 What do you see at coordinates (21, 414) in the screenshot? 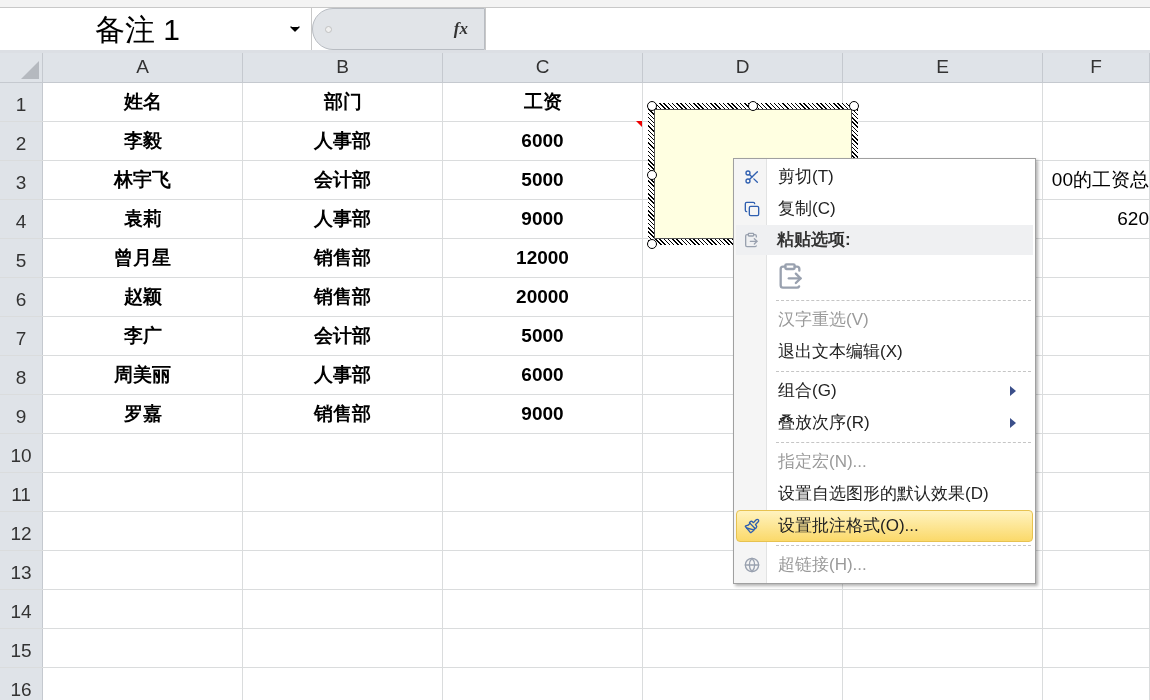
I see `row-header: 9` at bounding box center [21, 414].